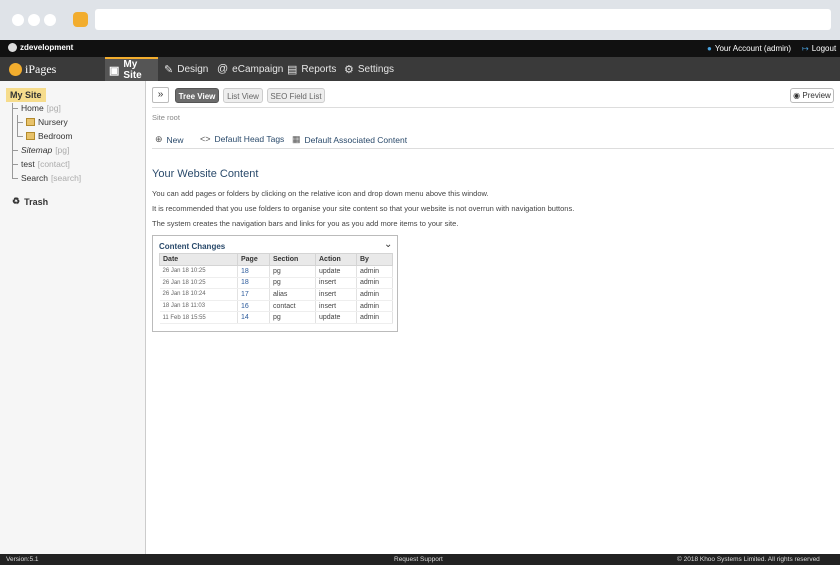 This screenshot has width=840, height=565. Describe the element at coordinates (26, 95) in the screenshot. I see `sidebar-root-my-site: My Site` at that location.